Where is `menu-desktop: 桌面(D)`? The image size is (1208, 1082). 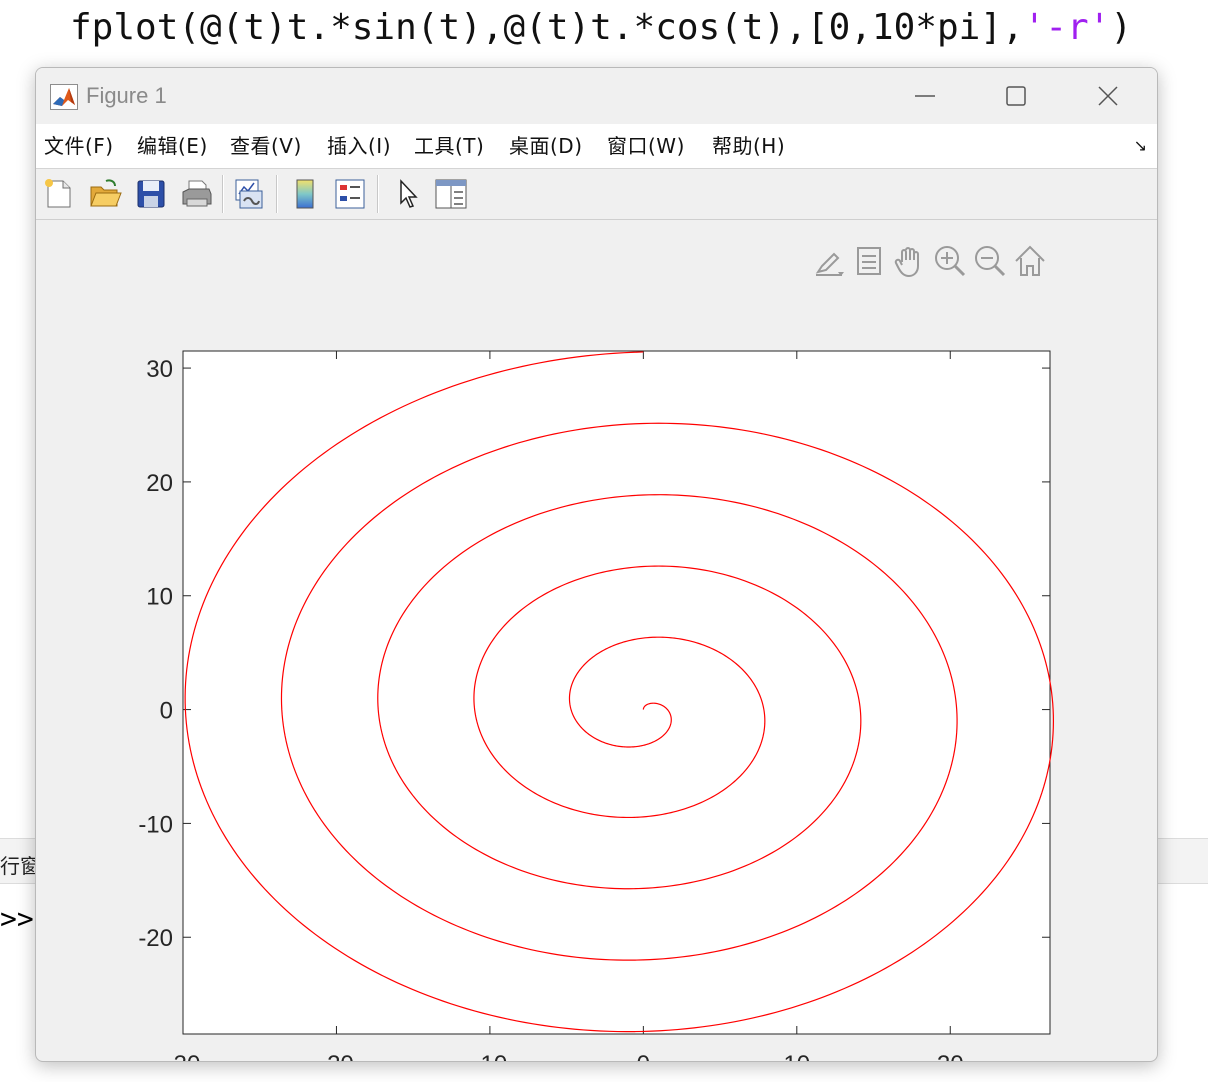
menu-desktop: 桌面(D) is located at coordinates (546, 146).